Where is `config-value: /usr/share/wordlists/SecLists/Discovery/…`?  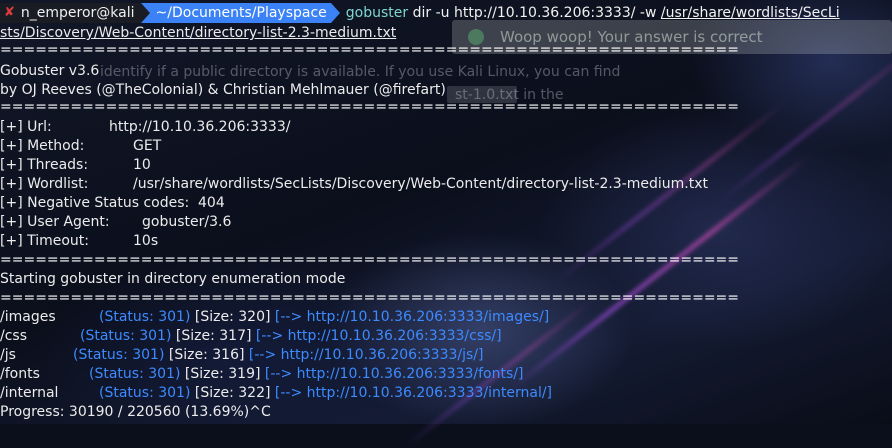
config-value: /usr/share/wordlists/SecLists/Discovery/… is located at coordinates (421, 184).